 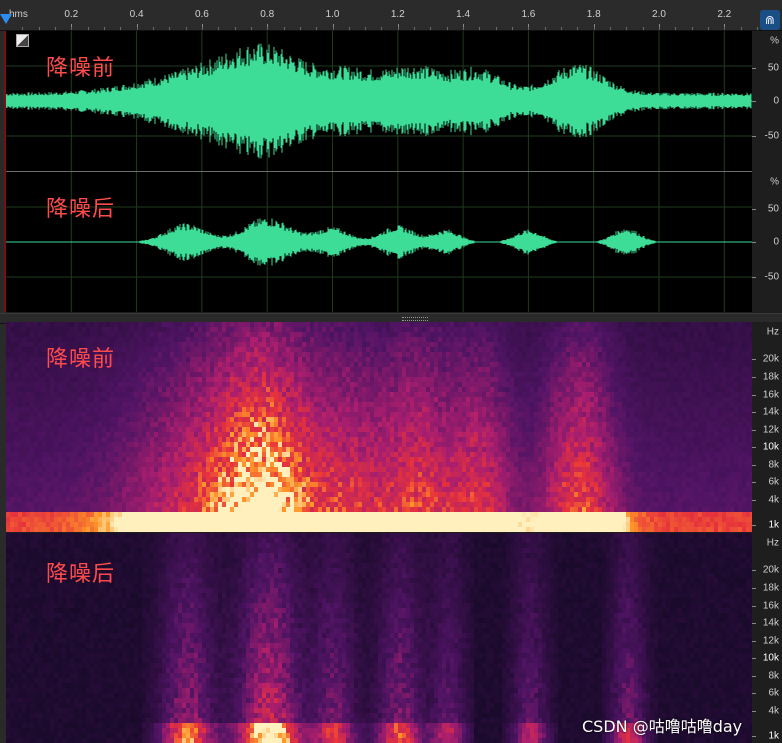 I want to click on ruler-tick-label: 0.2, so click(x=71, y=14).